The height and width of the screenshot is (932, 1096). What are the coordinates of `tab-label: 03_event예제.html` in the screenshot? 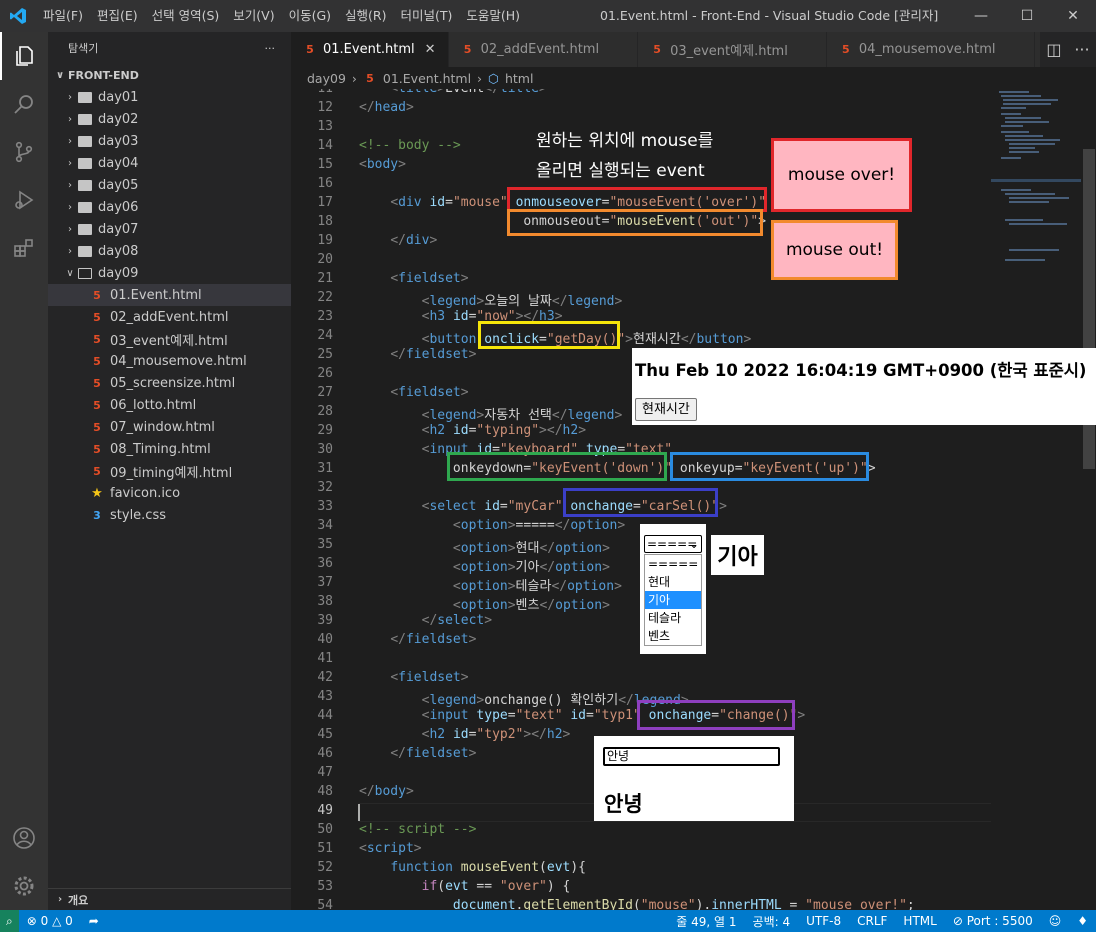 It's located at (729, 51).